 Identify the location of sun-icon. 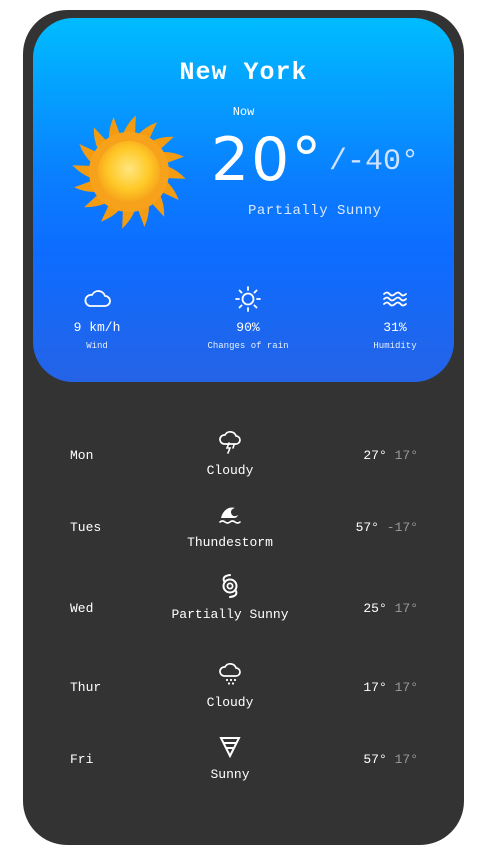
(129, 172).